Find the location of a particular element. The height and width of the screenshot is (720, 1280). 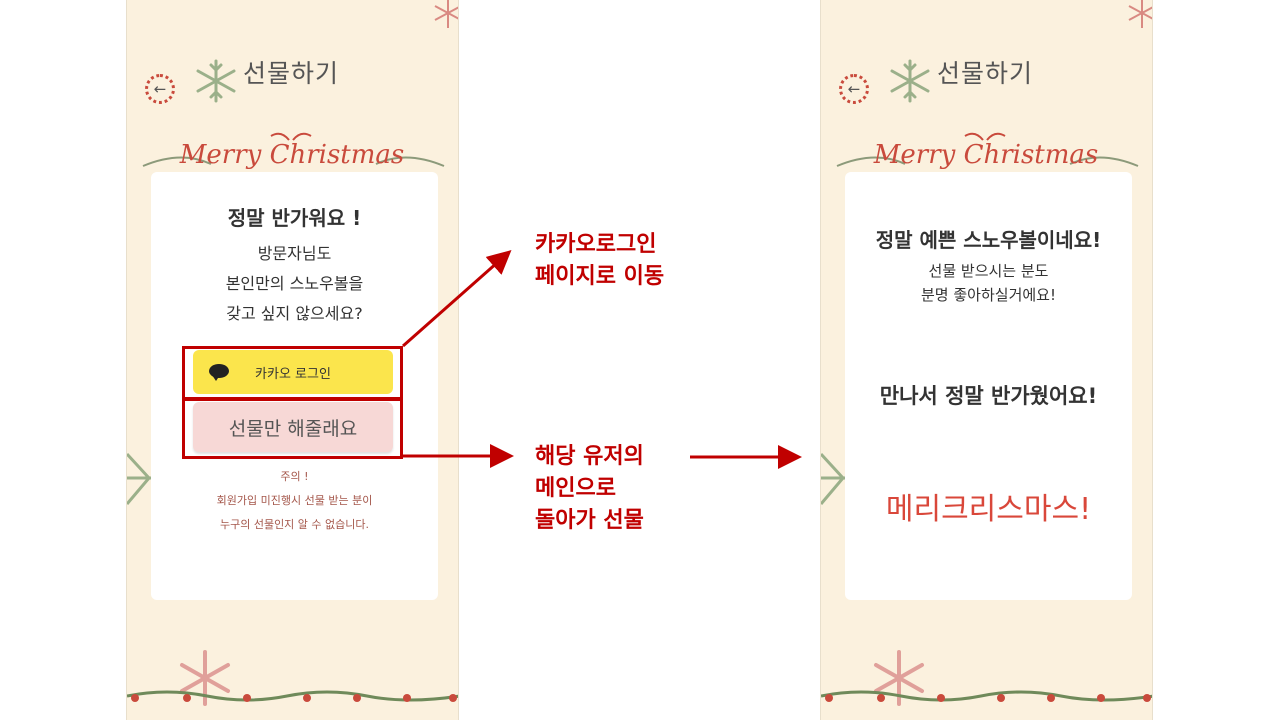

kakao-annotation-line-1: 카카오로그인 is located at coordinates (596, 244).